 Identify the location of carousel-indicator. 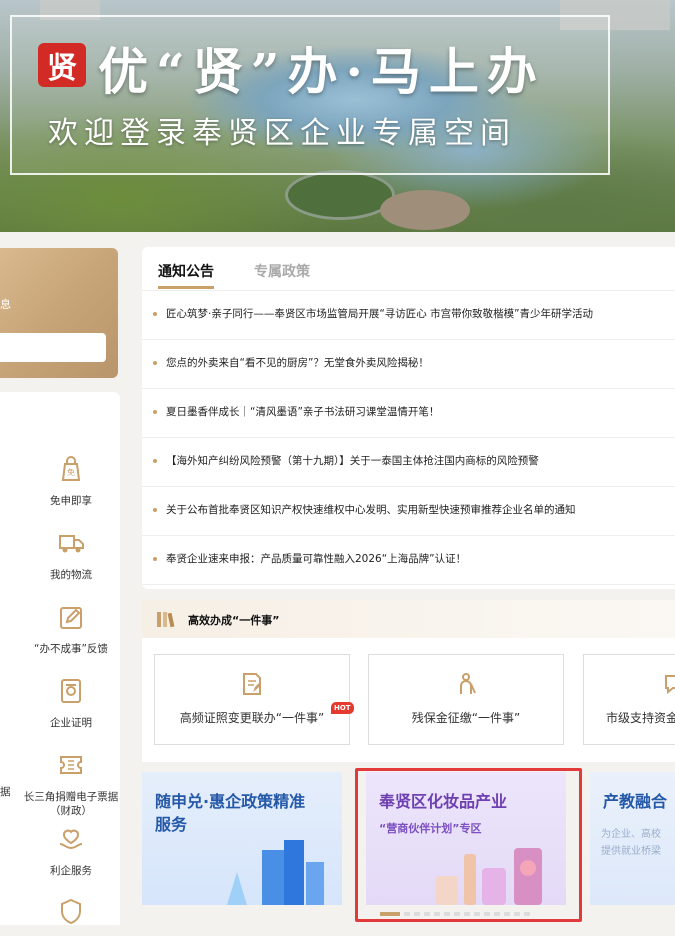
(455, 914).